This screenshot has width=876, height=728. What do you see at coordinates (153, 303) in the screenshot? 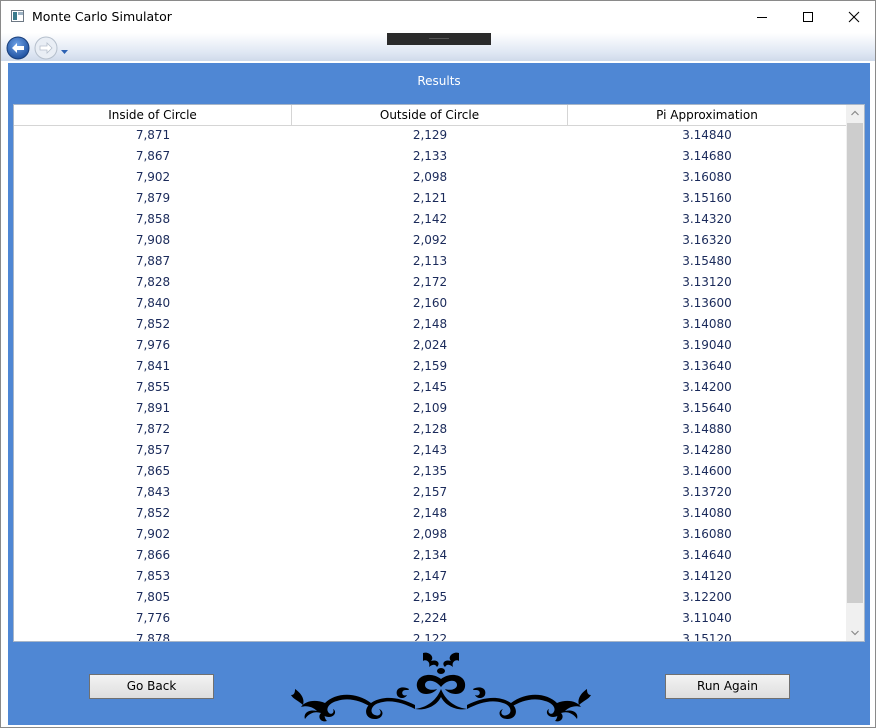
I see `cell-inside: 7,840` at bounding box center [153, 303].